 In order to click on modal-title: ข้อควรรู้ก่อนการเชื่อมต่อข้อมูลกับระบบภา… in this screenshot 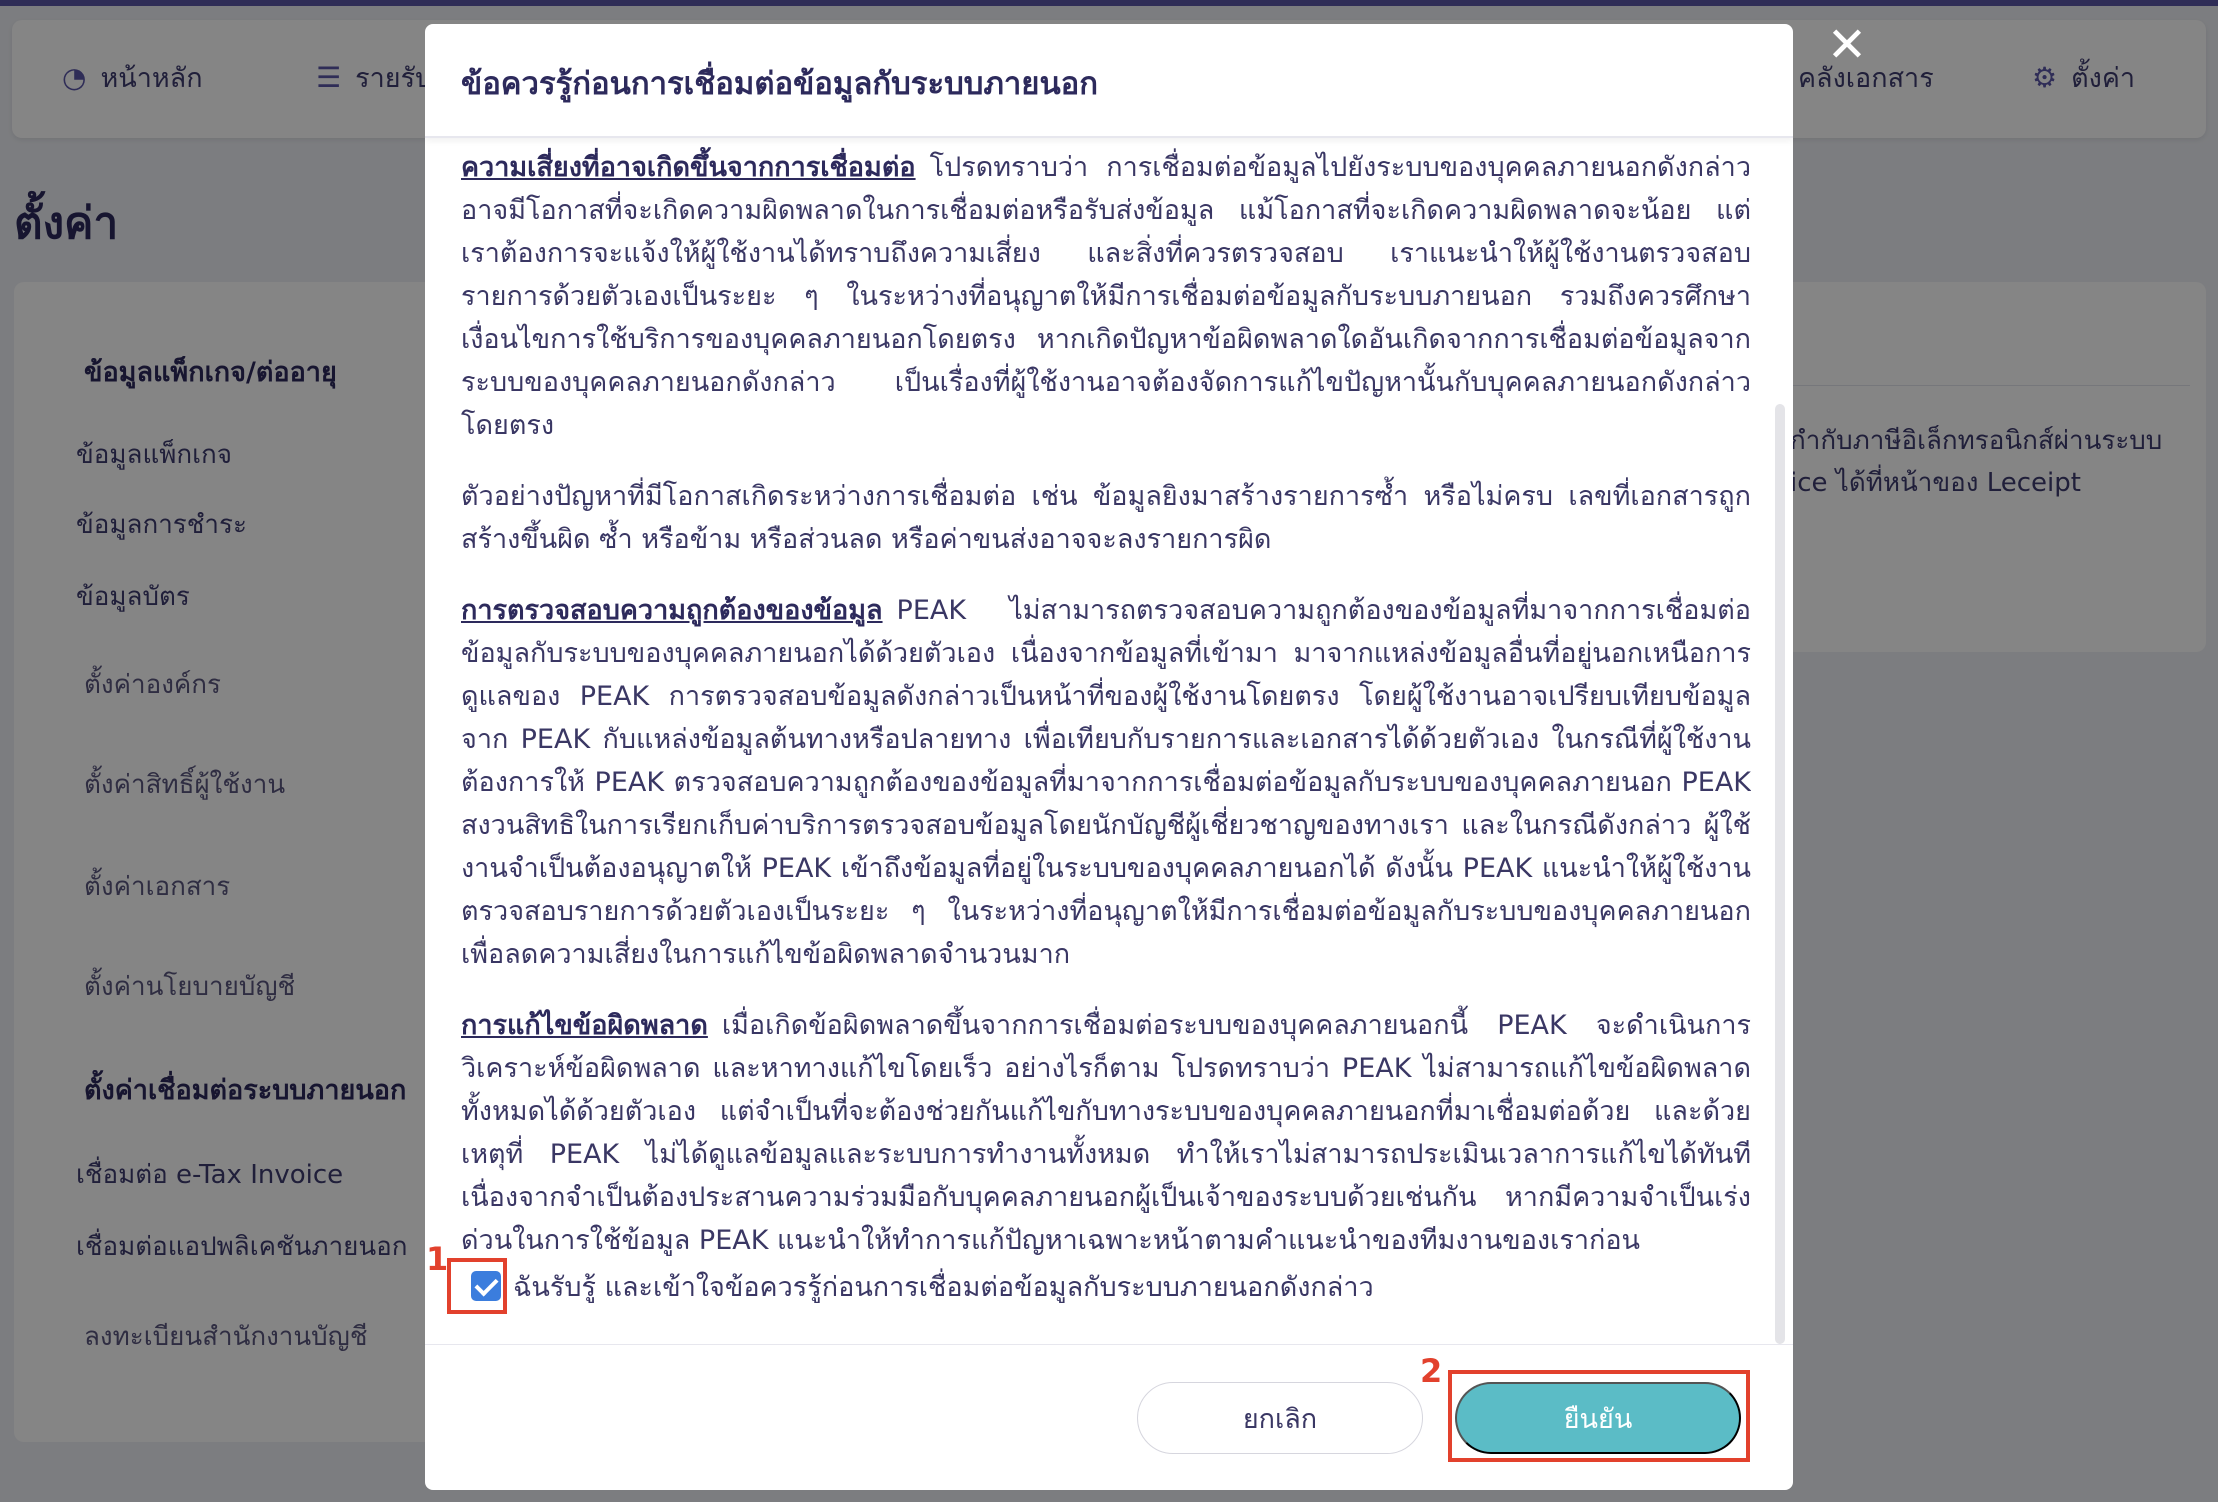, I will do `click(780, 84)`.